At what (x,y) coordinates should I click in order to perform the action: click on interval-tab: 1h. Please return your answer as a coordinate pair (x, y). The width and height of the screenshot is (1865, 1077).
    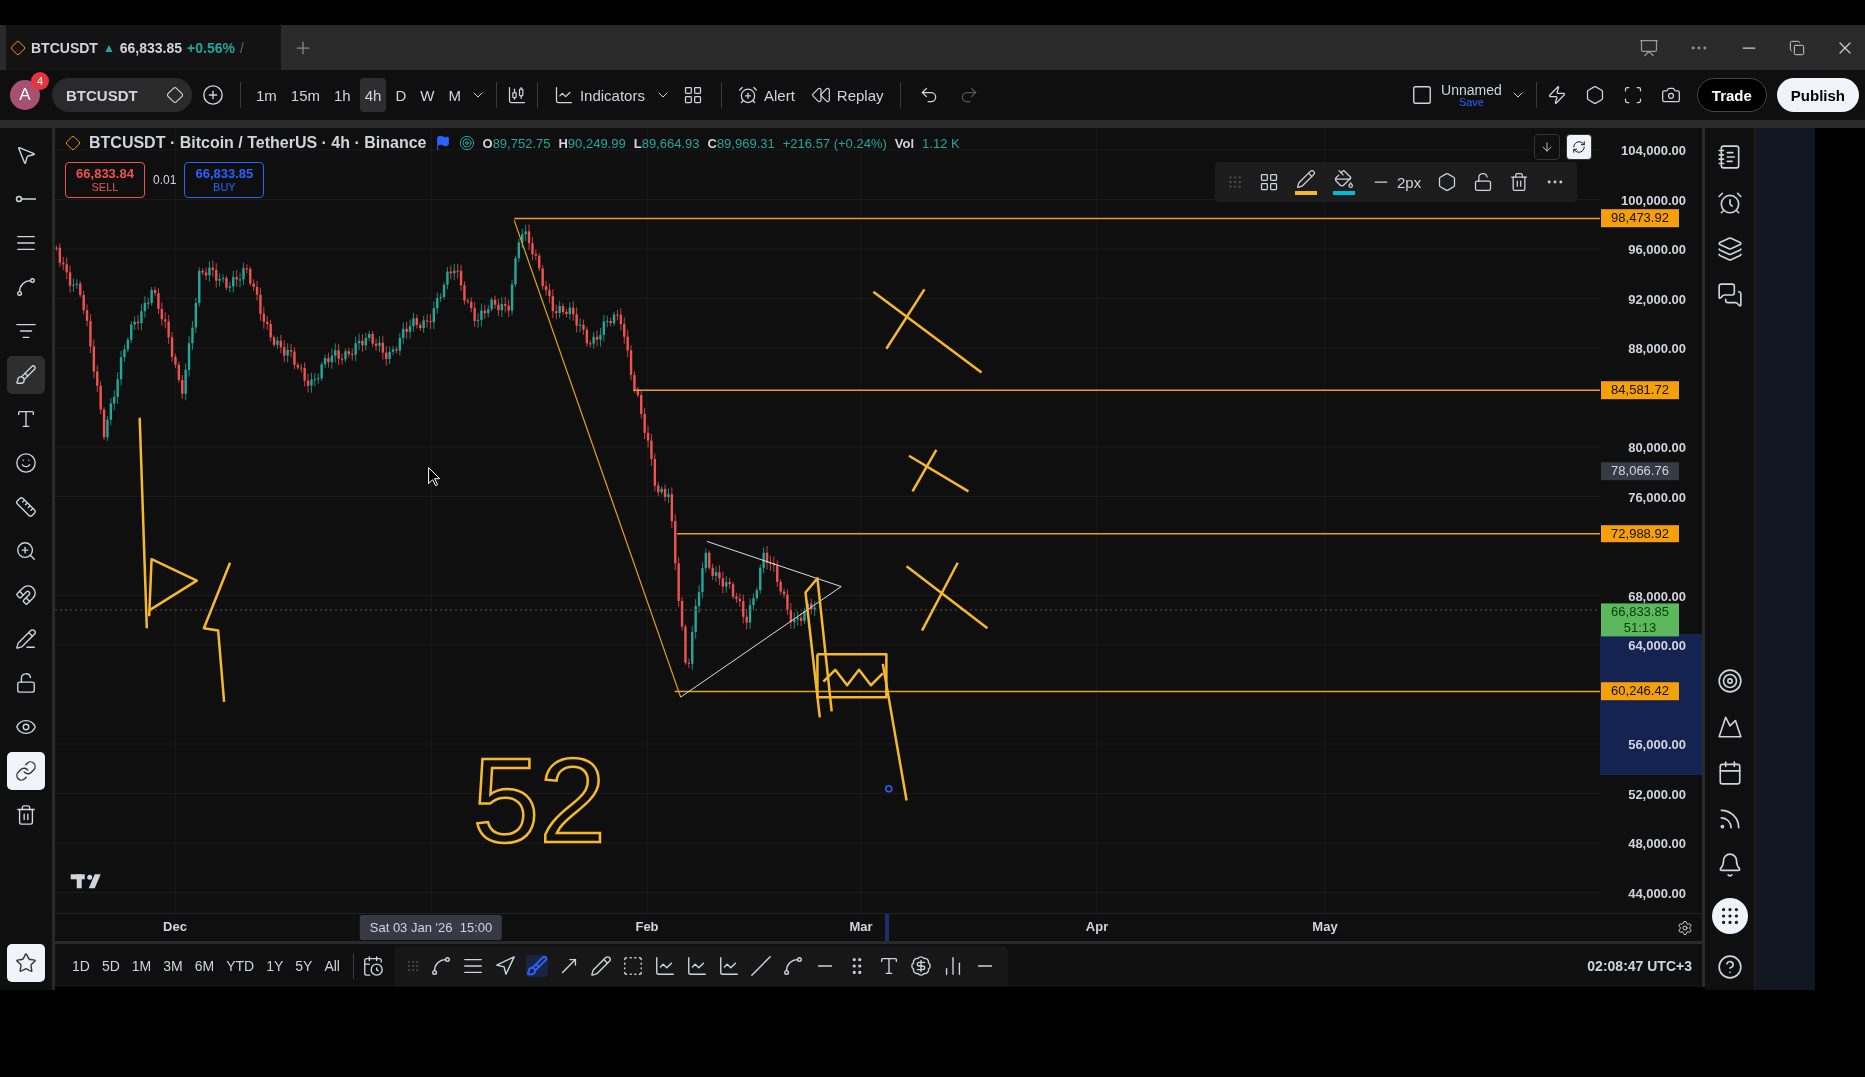
    Looking at the image, I should click on (342, 95).